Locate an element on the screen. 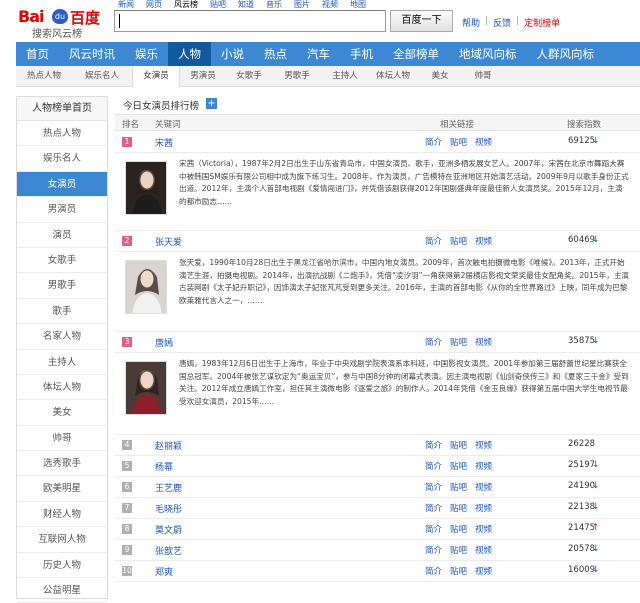 This screenshot has width=640, height=603. top-nav-link: 贴吧 is located at coordinates (218, 4).